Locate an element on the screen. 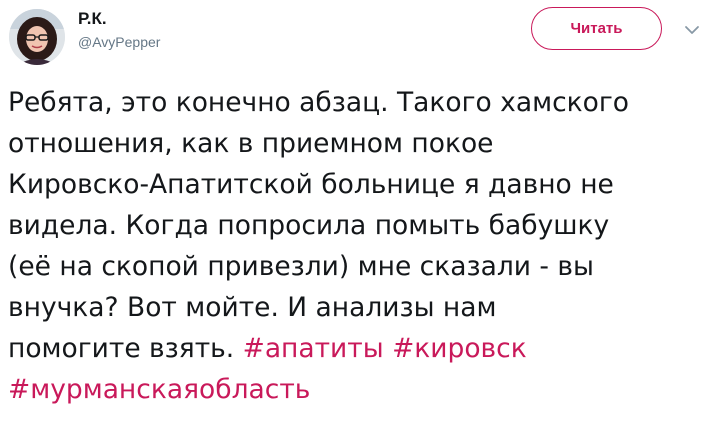 This screenshot has width=712, height=421. tweet-text-line: видела. Когда попросила помыть бабушку is located at coordinates (309, 225).